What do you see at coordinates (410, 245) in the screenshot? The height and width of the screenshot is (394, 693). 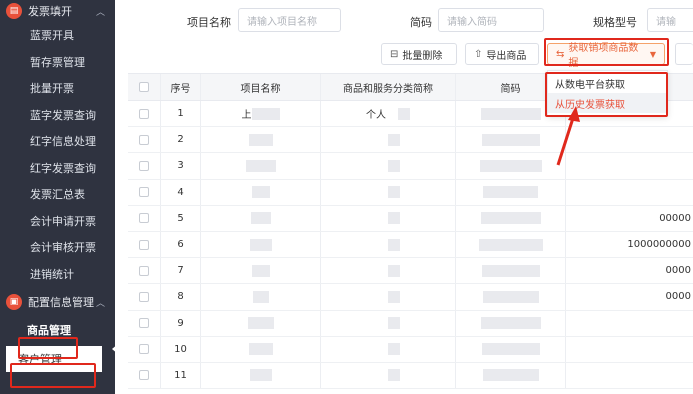 I see `table-row: 6 1000000000` at bounding box center [410, 245].